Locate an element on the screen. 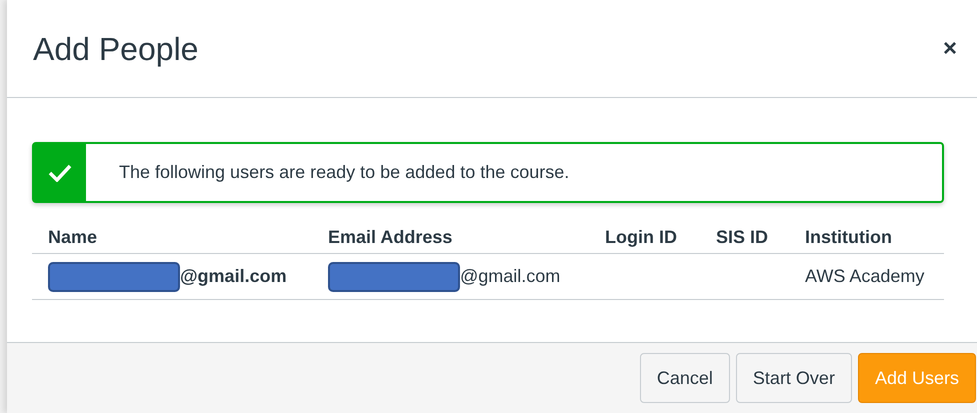 This screenshot has width=977, height=413. dialog-title: Add People is located at coordinates (115, 49).